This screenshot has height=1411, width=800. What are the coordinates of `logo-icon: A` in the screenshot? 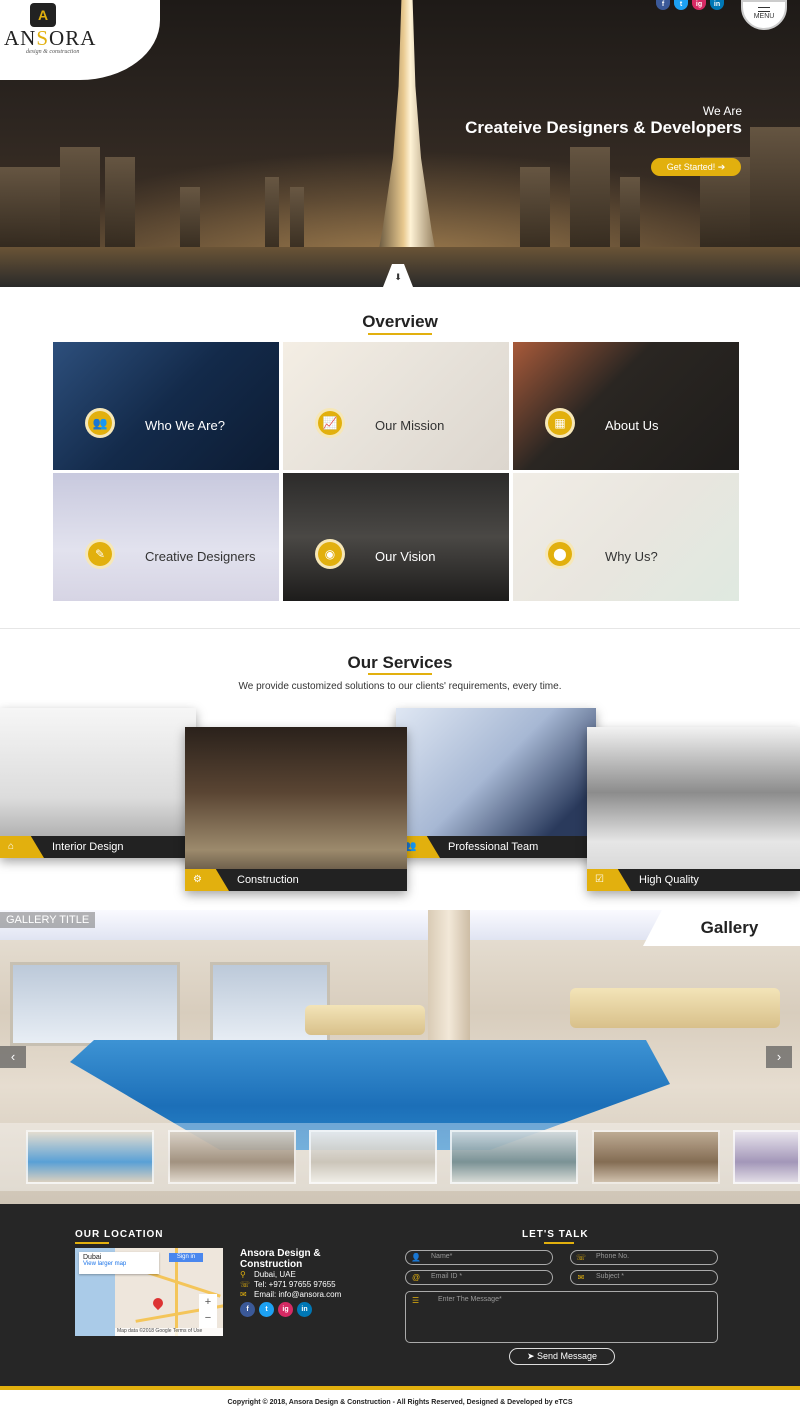 It's located at (43, 15).